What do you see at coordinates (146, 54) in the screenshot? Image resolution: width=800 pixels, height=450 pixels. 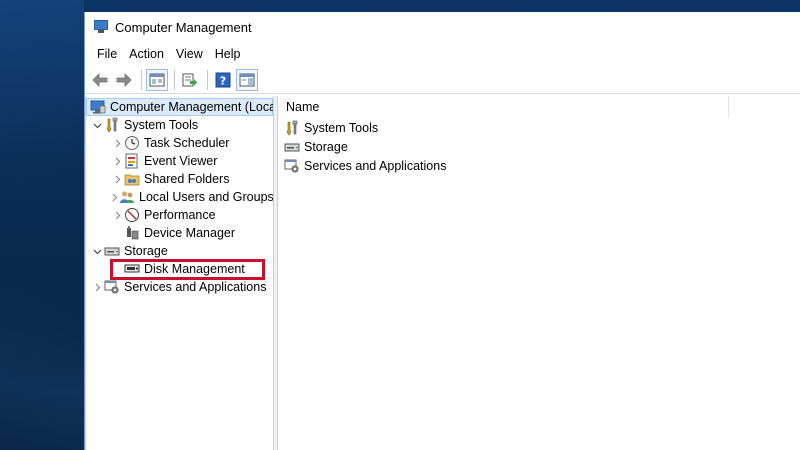 I see `menu-action: Action` at bounding box center [146, 54].